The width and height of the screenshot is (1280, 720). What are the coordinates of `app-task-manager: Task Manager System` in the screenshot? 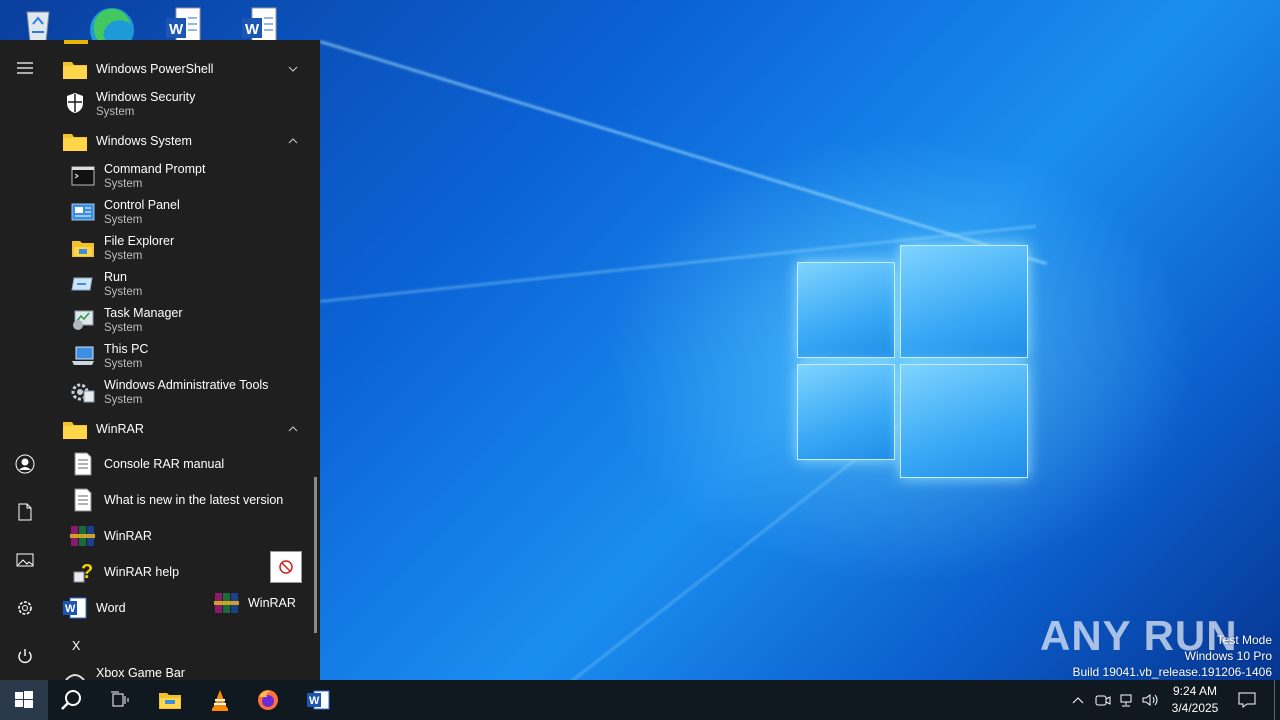 It's located at (181, 320).